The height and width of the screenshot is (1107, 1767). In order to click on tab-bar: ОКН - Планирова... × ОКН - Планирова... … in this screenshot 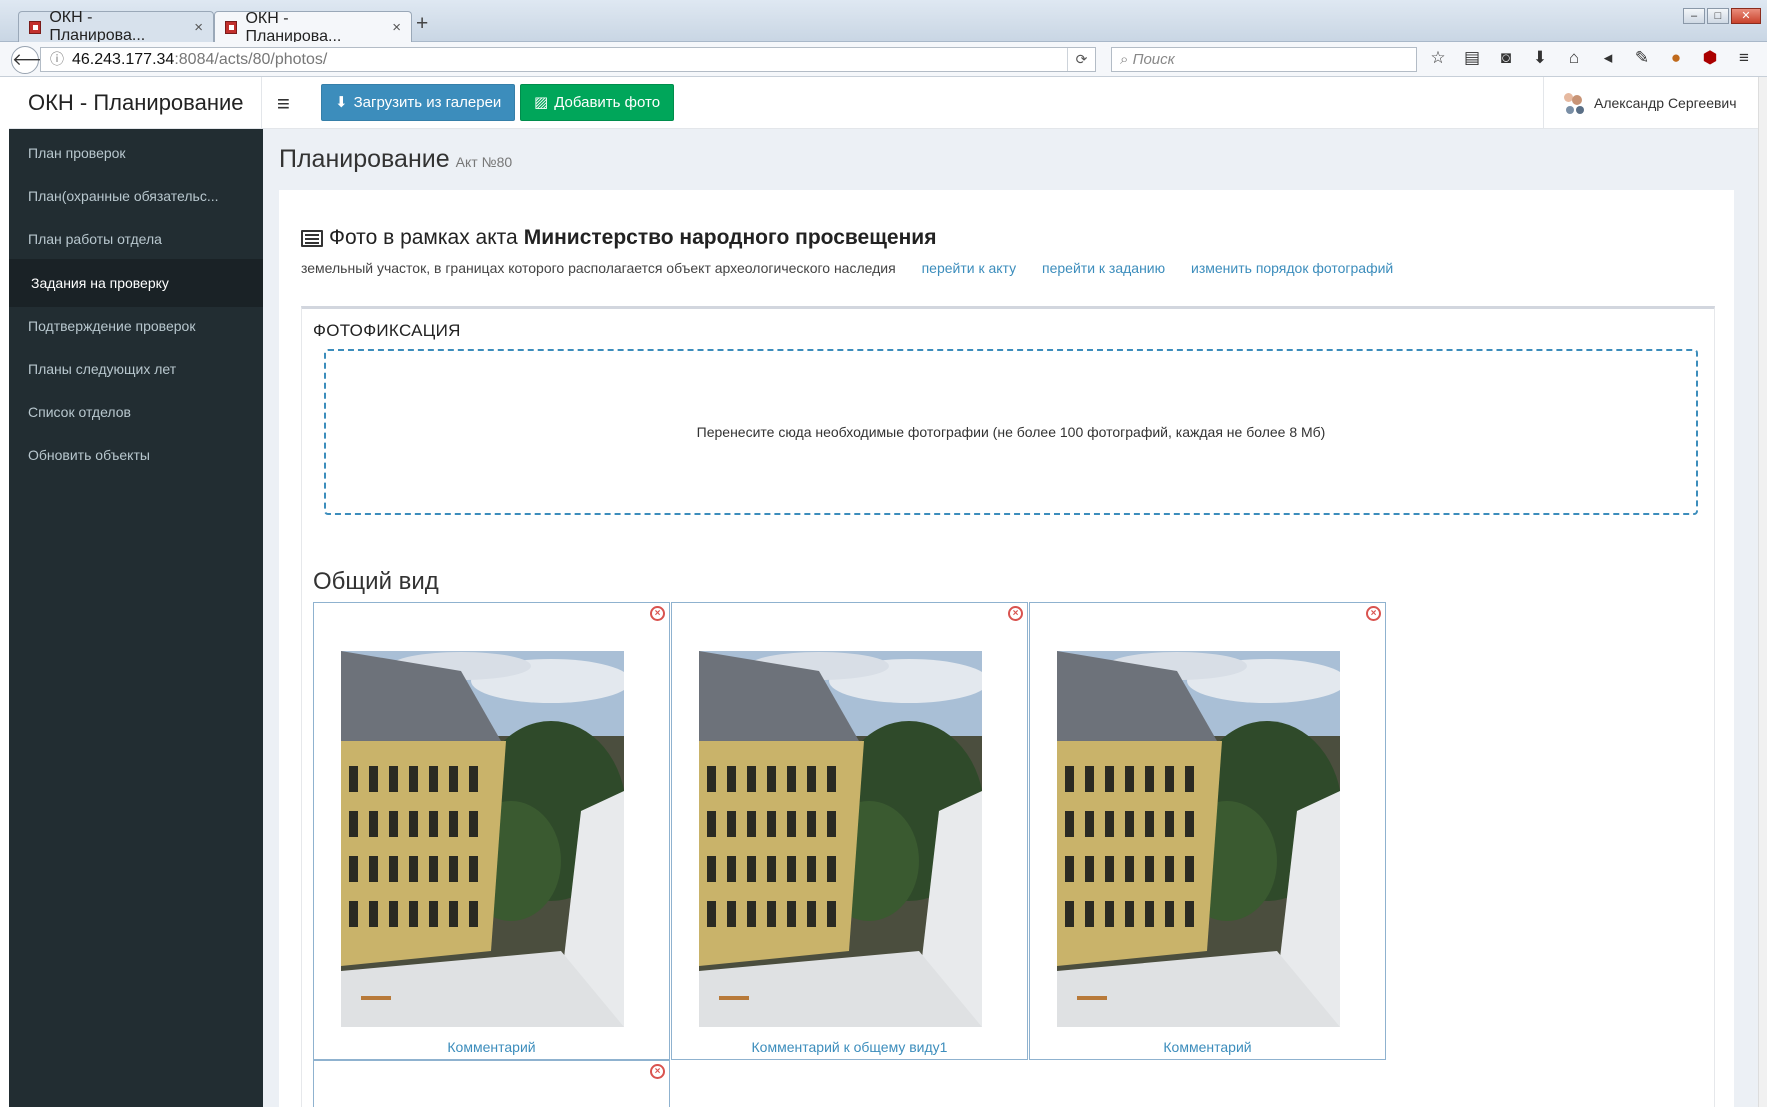, I will do `click(883, 22)`.